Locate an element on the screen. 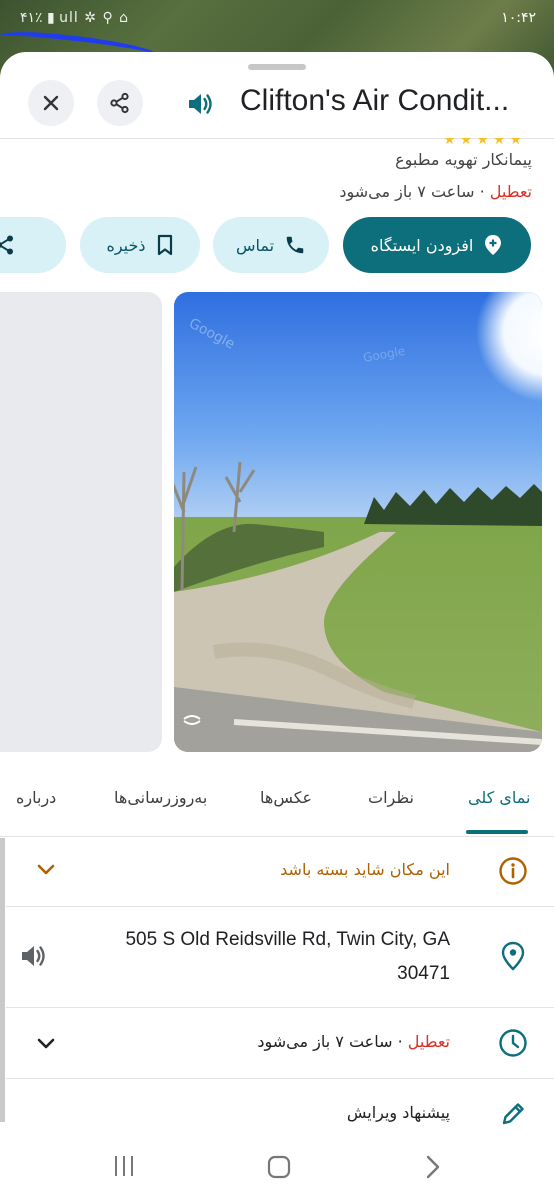 The width and height of the screenshot is (554, 1200). hours-closed-label: تعطیل is located at coordinates (428, 1041).